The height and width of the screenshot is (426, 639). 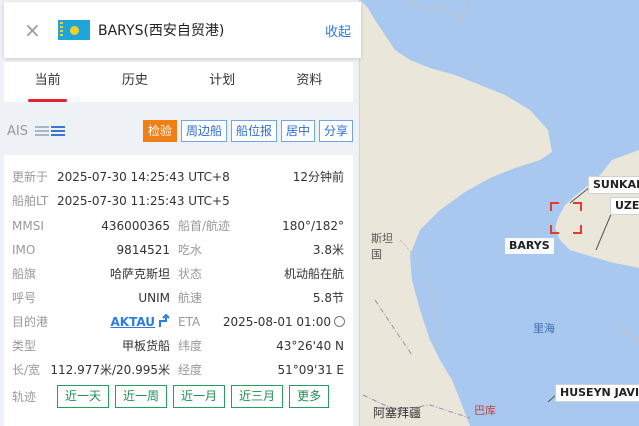 I want to click on imo-label: IMO, so click(x=24, y=250).